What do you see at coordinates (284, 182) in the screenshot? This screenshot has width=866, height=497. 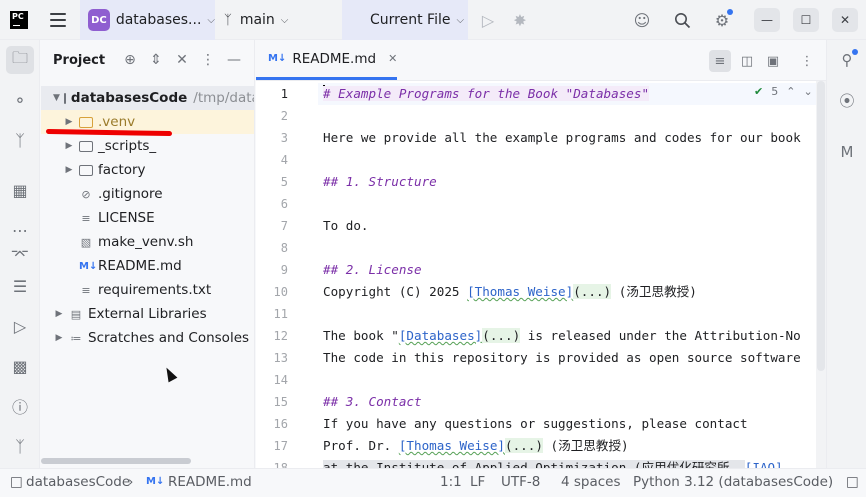 I see `line-number: 5` at bounding box center [284, 182].